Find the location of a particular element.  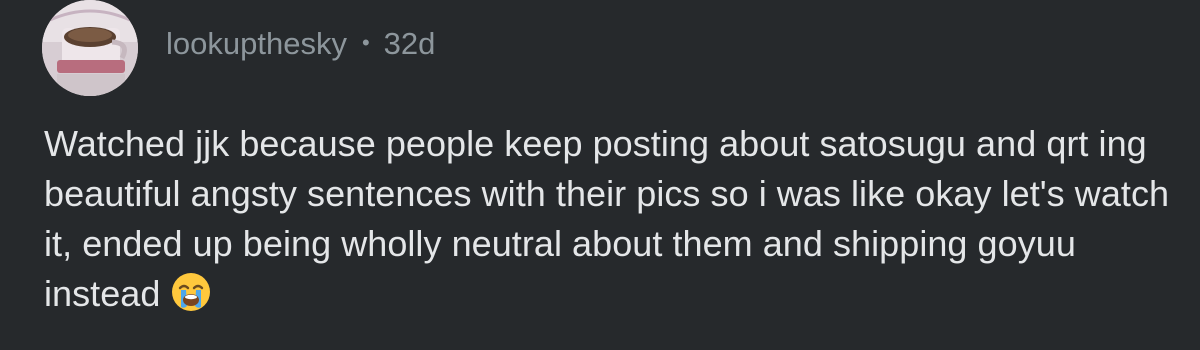

avatar-image is located at coordinates (90, 48).